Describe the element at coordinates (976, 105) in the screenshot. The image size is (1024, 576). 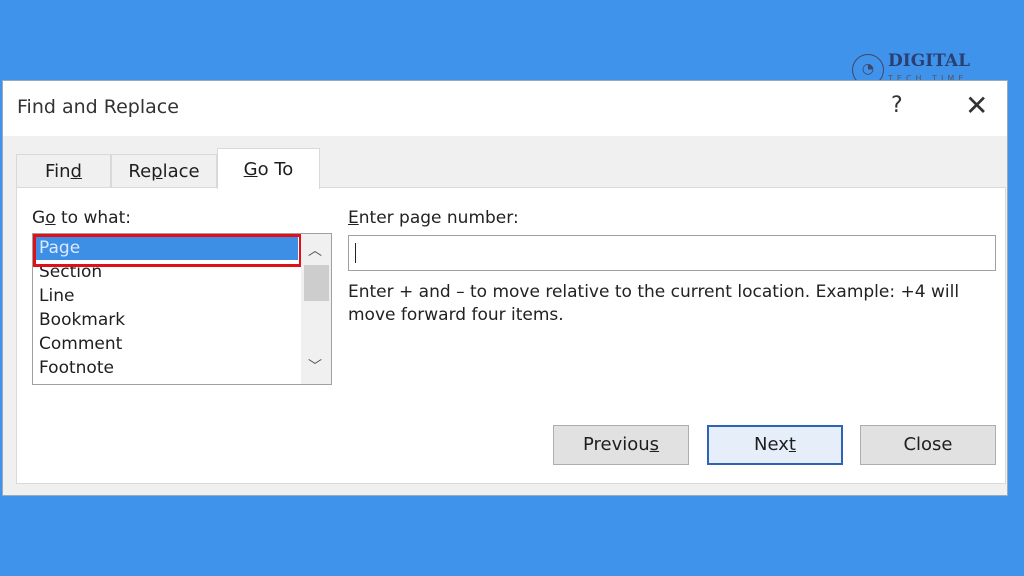
I see `close-icon: ✕` at that location.